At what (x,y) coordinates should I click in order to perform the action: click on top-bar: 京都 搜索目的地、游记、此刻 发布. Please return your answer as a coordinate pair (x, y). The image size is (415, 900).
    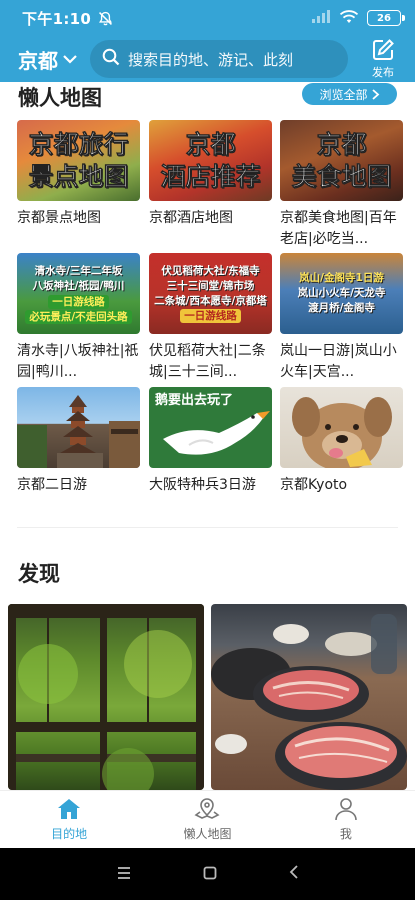
    Looking at the image, I should click on (207, 59).